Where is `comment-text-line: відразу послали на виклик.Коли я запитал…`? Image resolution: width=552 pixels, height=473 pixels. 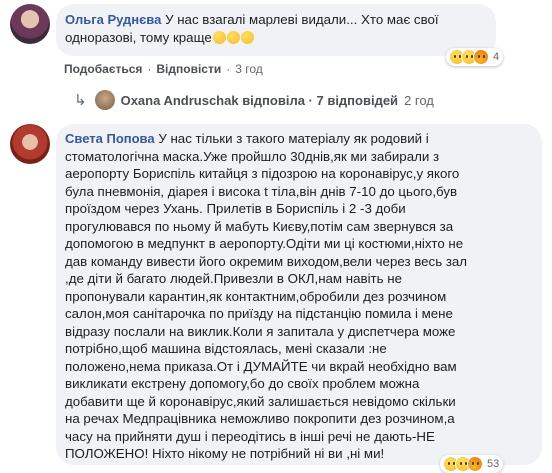
comment-text-line: відразу послали на виклик.Коли я запитал… is located at coordinates (260, 331).